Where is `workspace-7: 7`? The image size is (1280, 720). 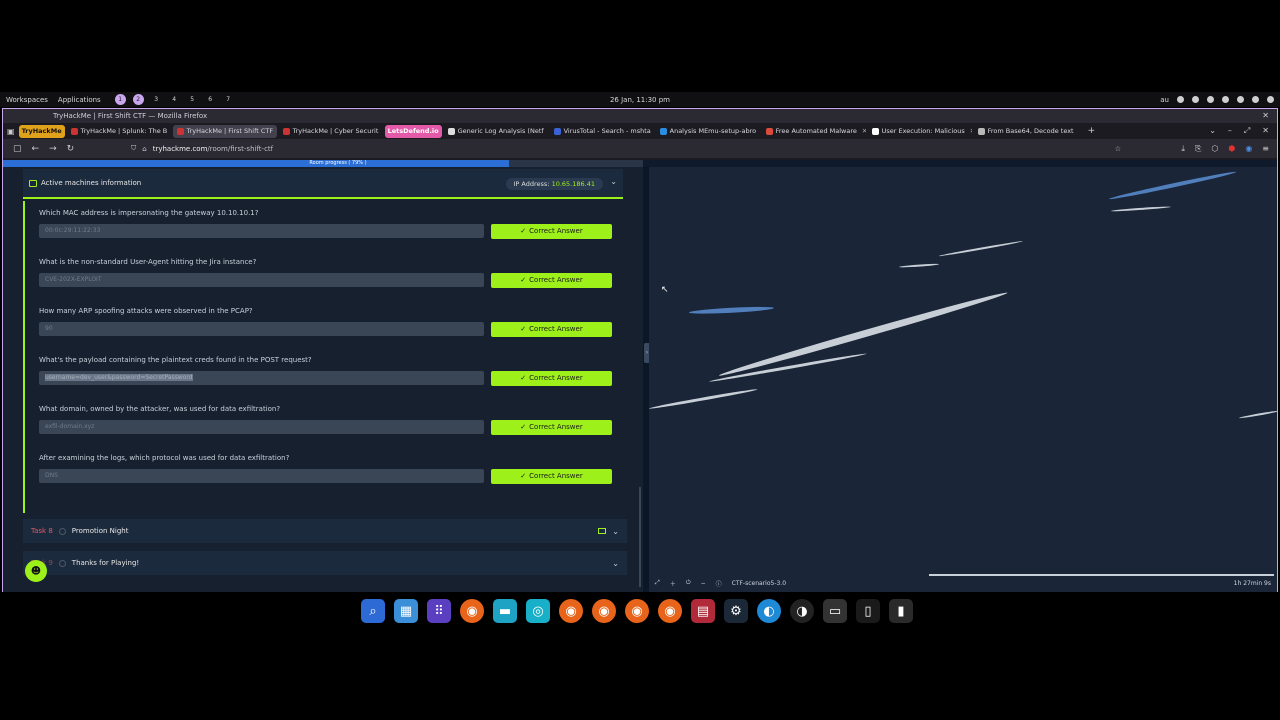 workspace-7: 7 is located at coordinates (228, 99).